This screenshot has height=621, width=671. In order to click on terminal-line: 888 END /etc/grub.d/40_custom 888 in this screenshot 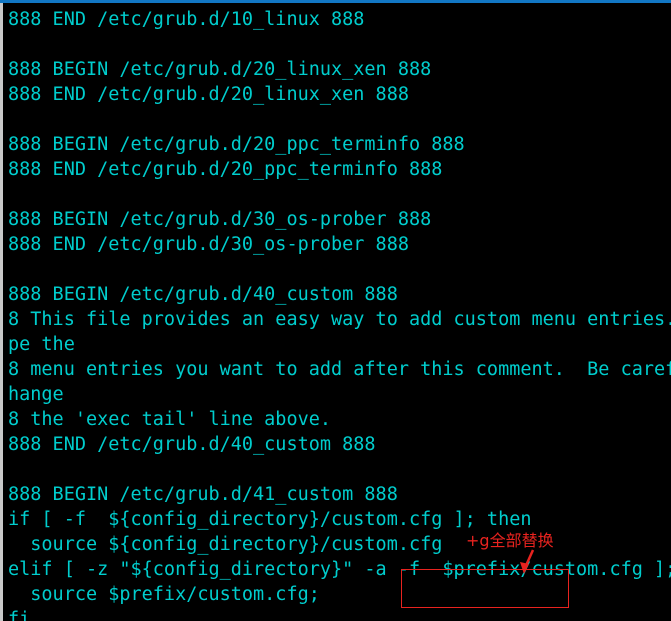, I will do `click(192, 444)`.